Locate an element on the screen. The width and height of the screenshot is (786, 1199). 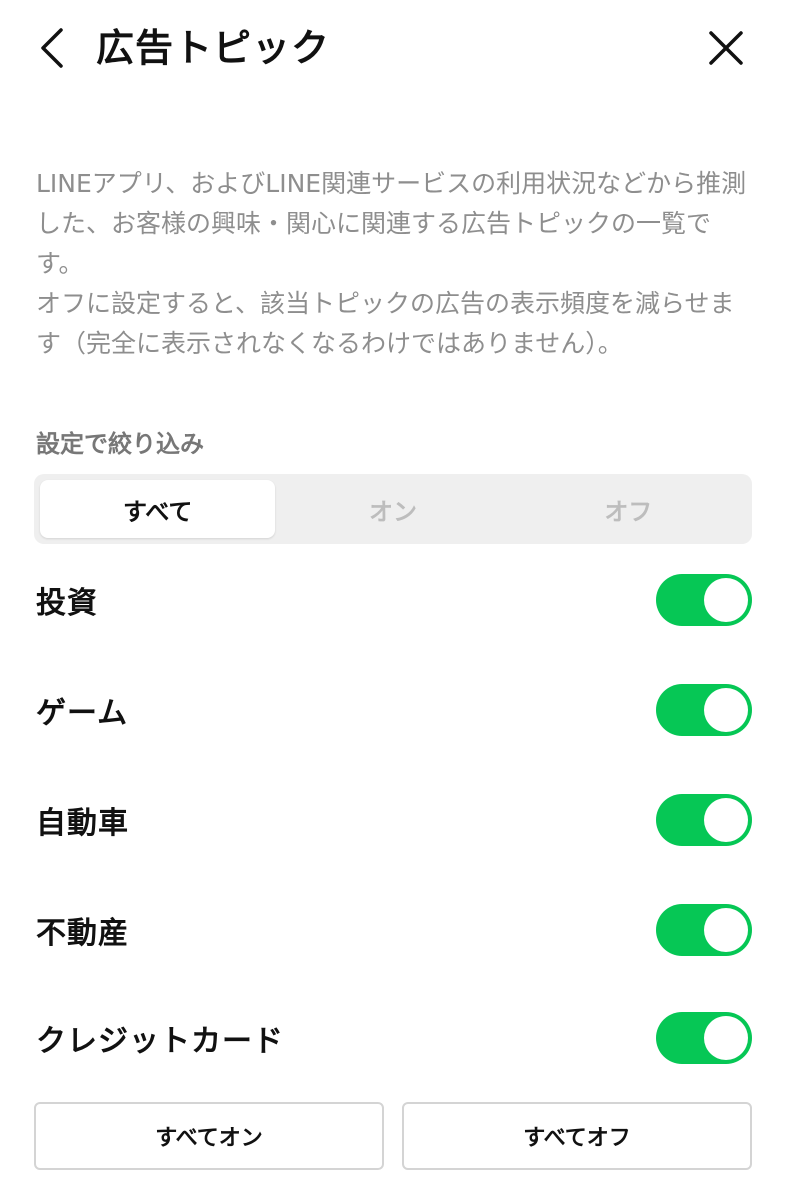
back-button is located at coordinates (52, 48).